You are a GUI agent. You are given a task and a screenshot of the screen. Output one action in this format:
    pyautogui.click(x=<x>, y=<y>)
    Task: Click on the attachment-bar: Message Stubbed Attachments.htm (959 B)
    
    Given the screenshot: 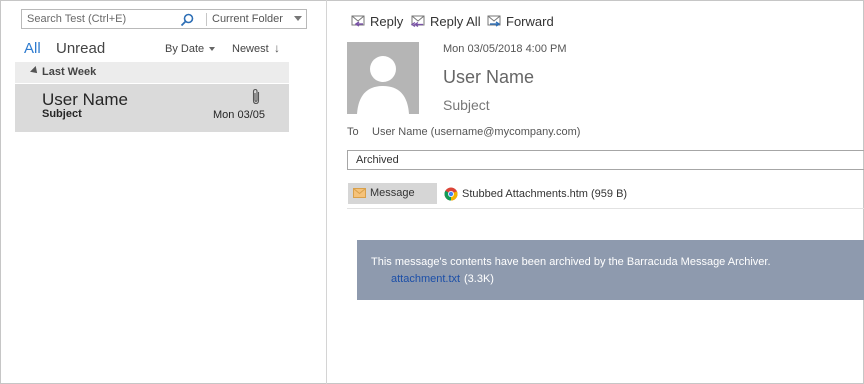 What is the action you would take?
    pyautogui.click(x=605, y=196)
    